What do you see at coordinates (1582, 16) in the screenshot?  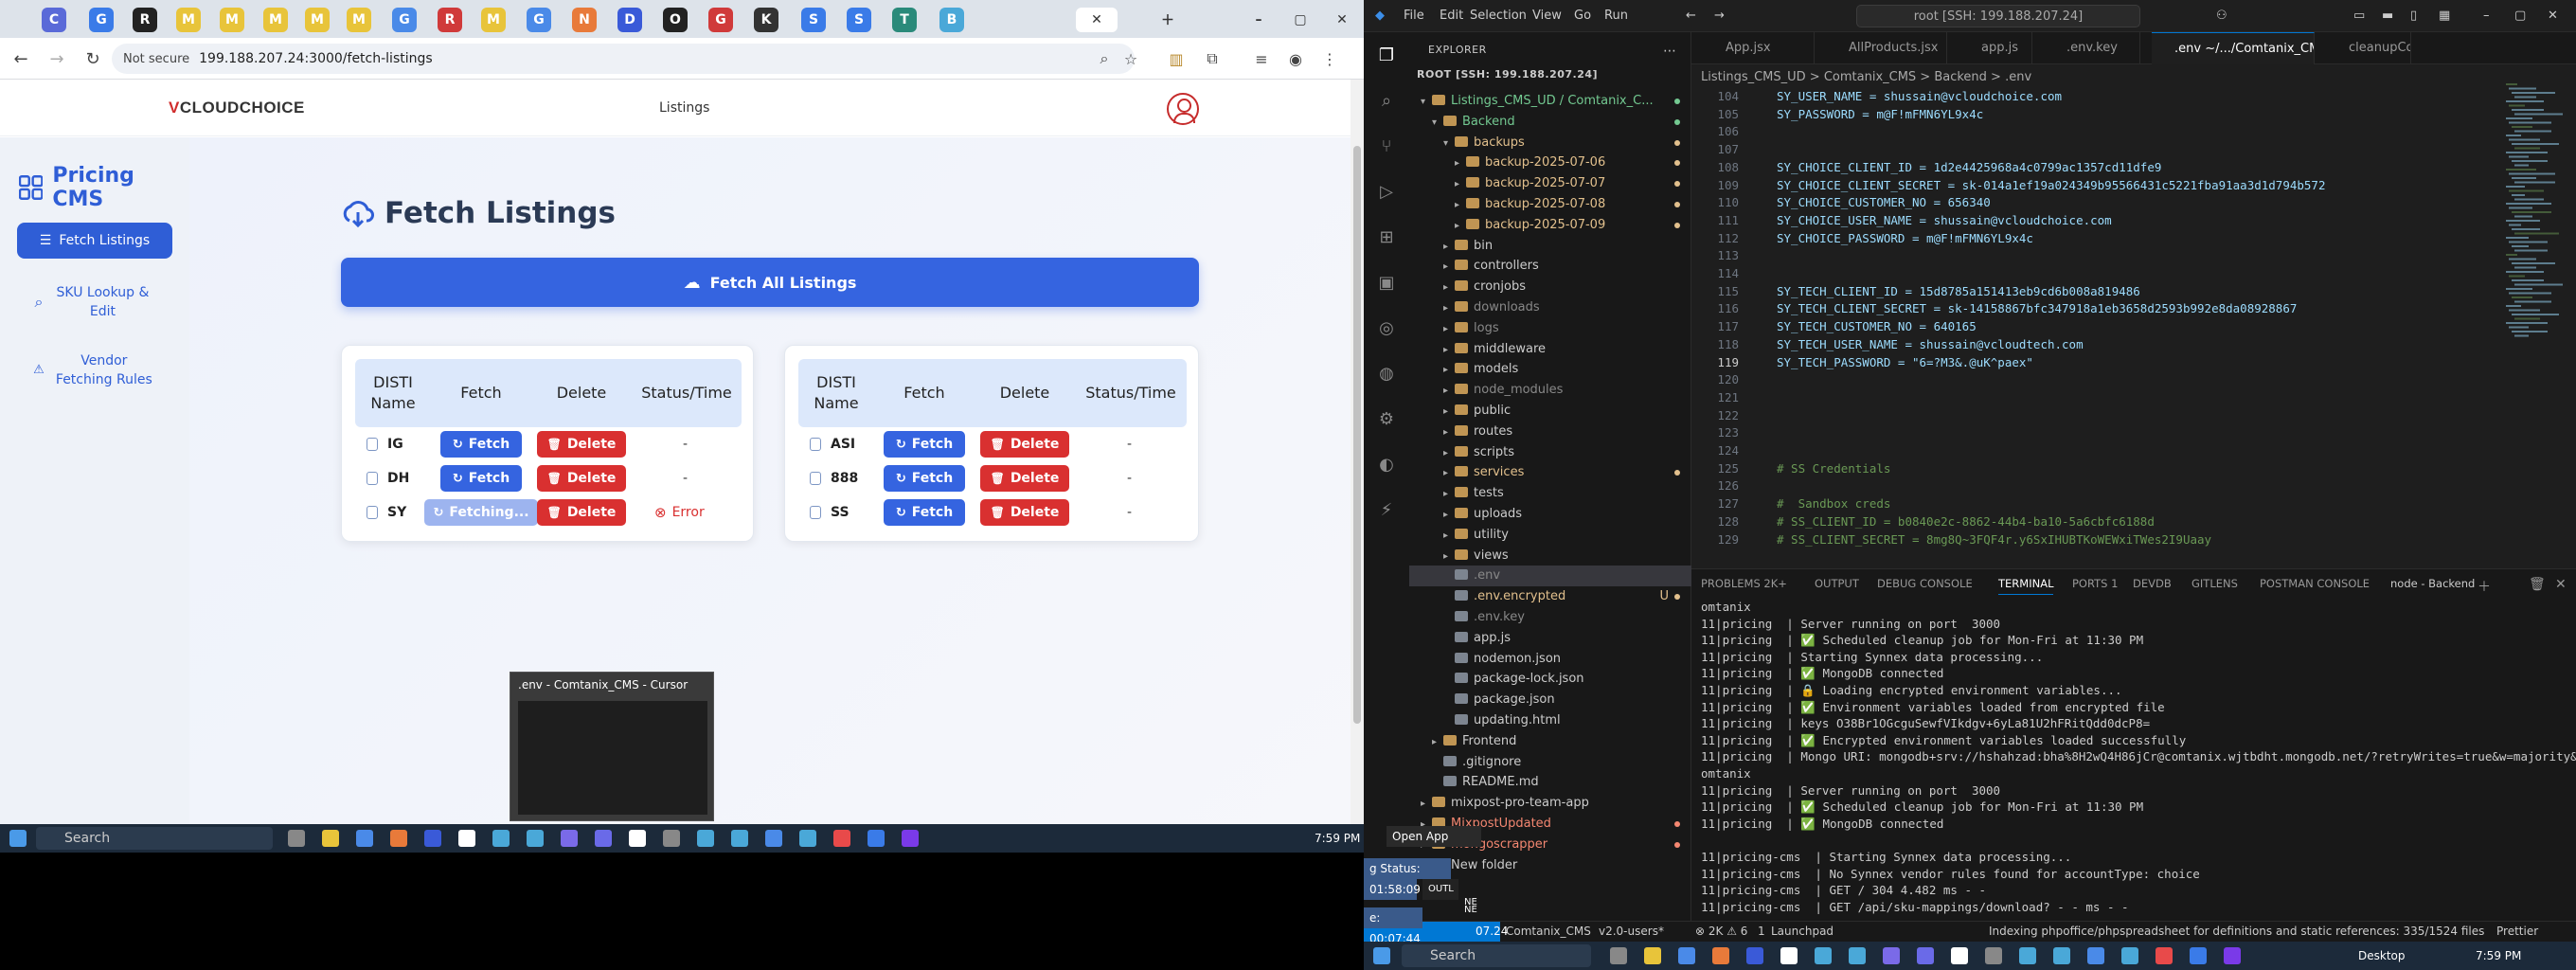 I see `menu-item-go: Go` at bounding box center [1582, 16].